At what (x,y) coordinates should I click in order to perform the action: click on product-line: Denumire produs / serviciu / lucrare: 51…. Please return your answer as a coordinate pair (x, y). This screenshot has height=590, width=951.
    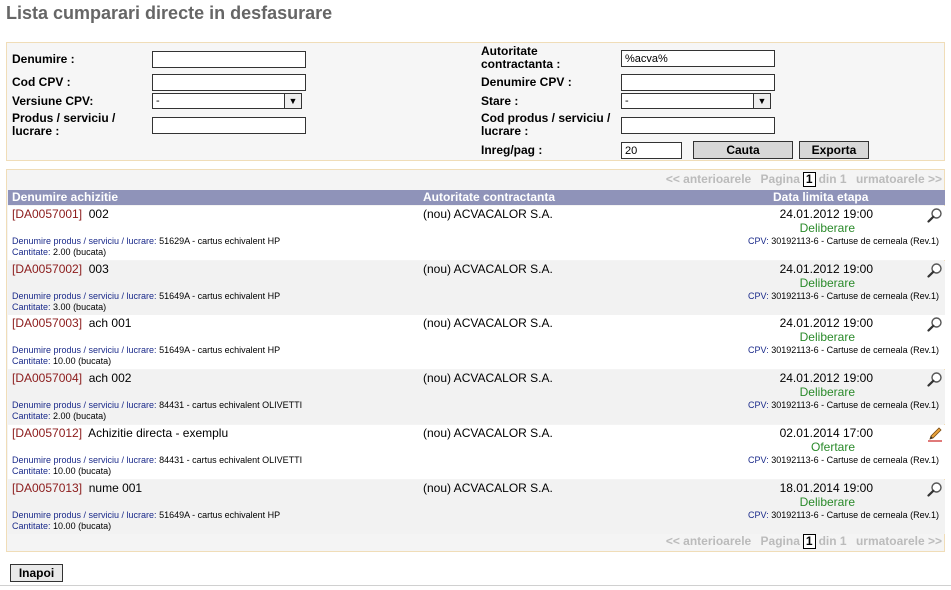
    Looking at the image, I should click on (146, 241).